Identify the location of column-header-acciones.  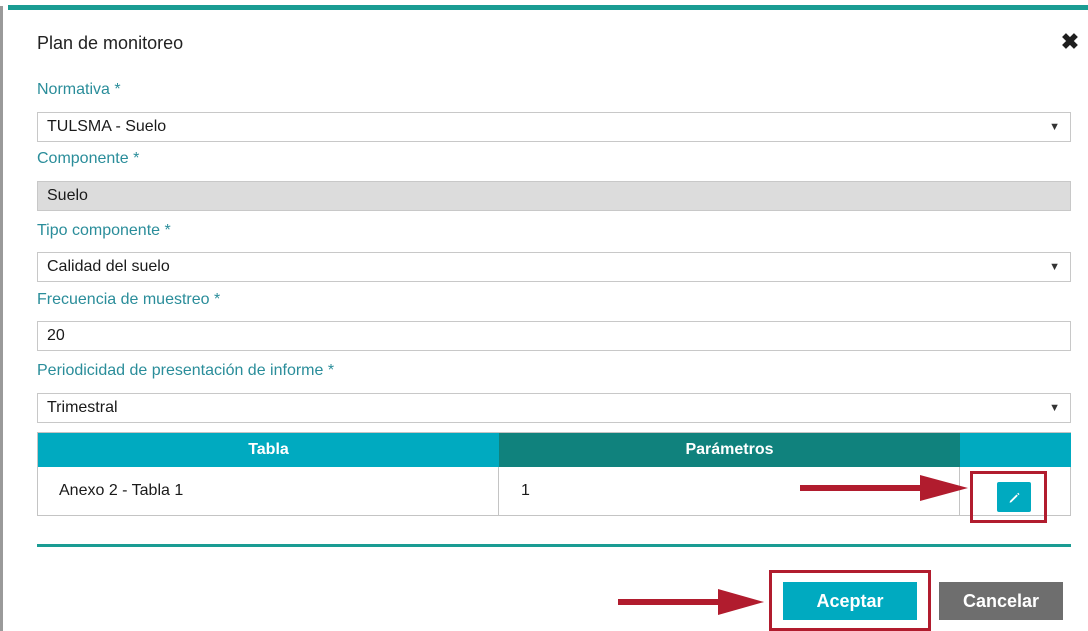
(1015, 450).